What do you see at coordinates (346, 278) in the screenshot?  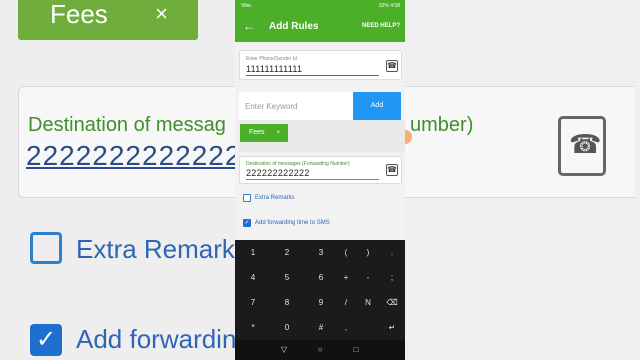 I see `key: +` at bounding box center [346, 278].